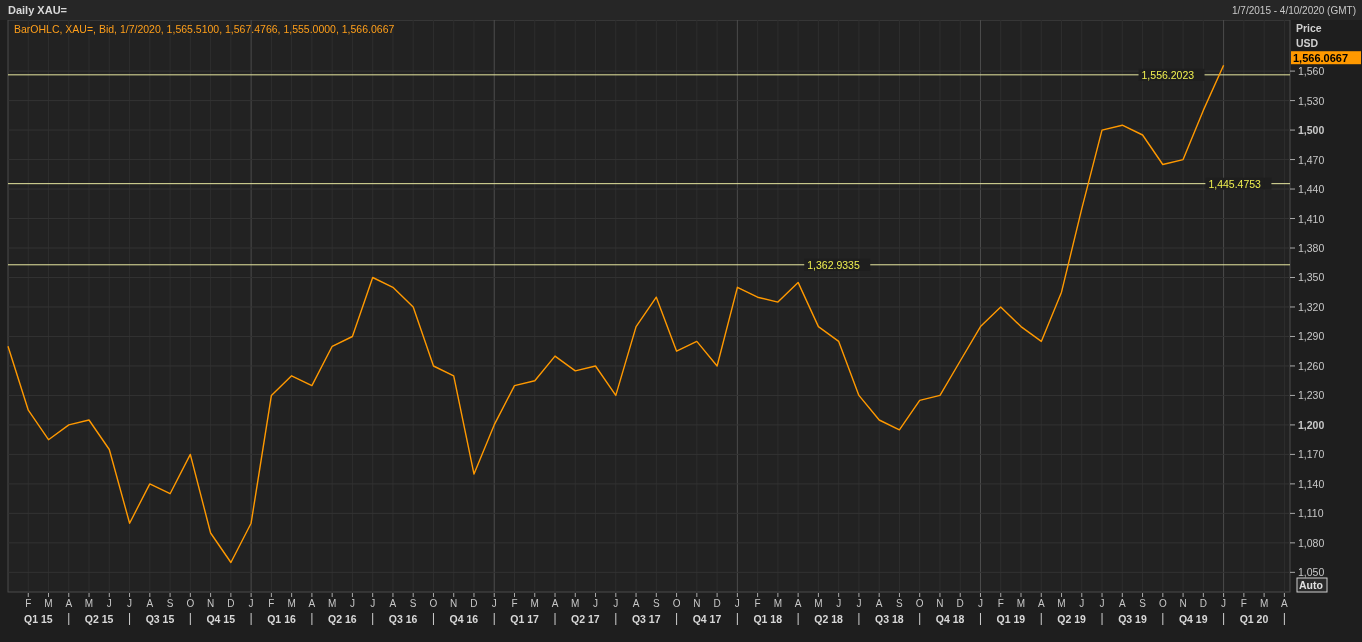 This screenshot has width=1362, height=642. Describe the element at coordinates (1311, 395) in the screenshot. I see `y-tick-label: 1,230` at that location.